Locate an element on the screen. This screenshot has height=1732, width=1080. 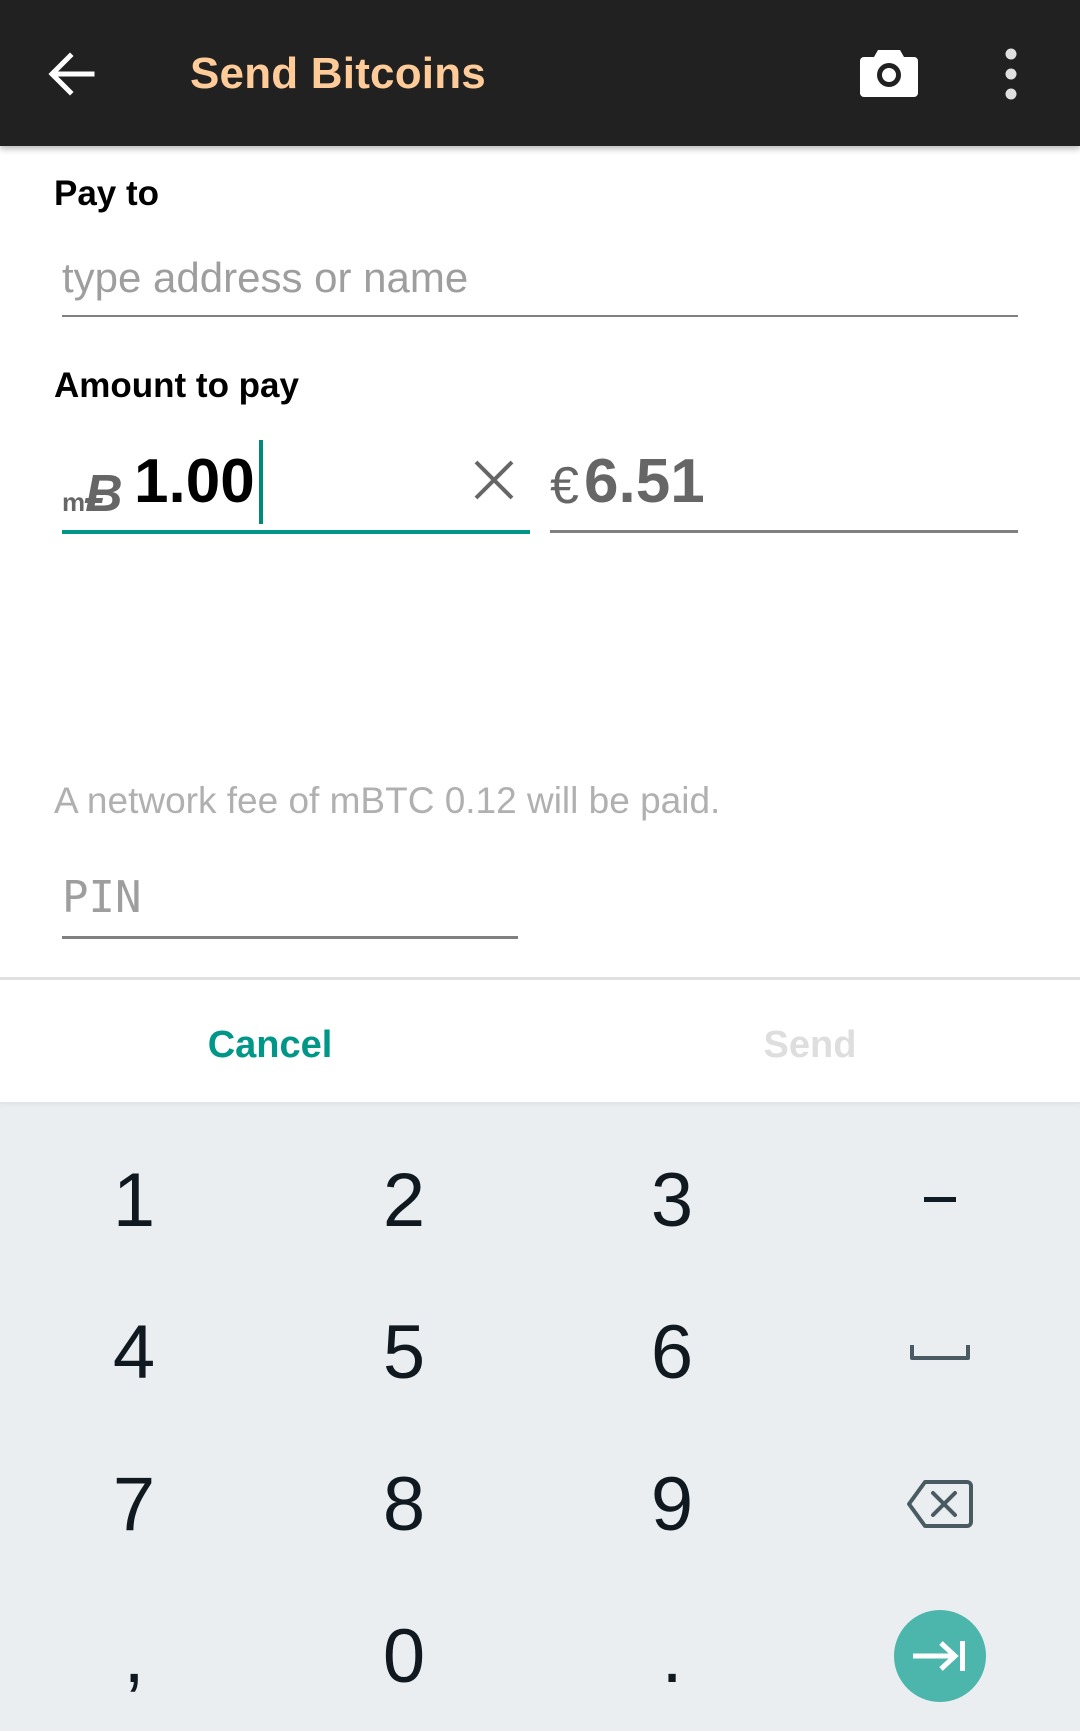
key-space is located at coordinates (940, 1352).